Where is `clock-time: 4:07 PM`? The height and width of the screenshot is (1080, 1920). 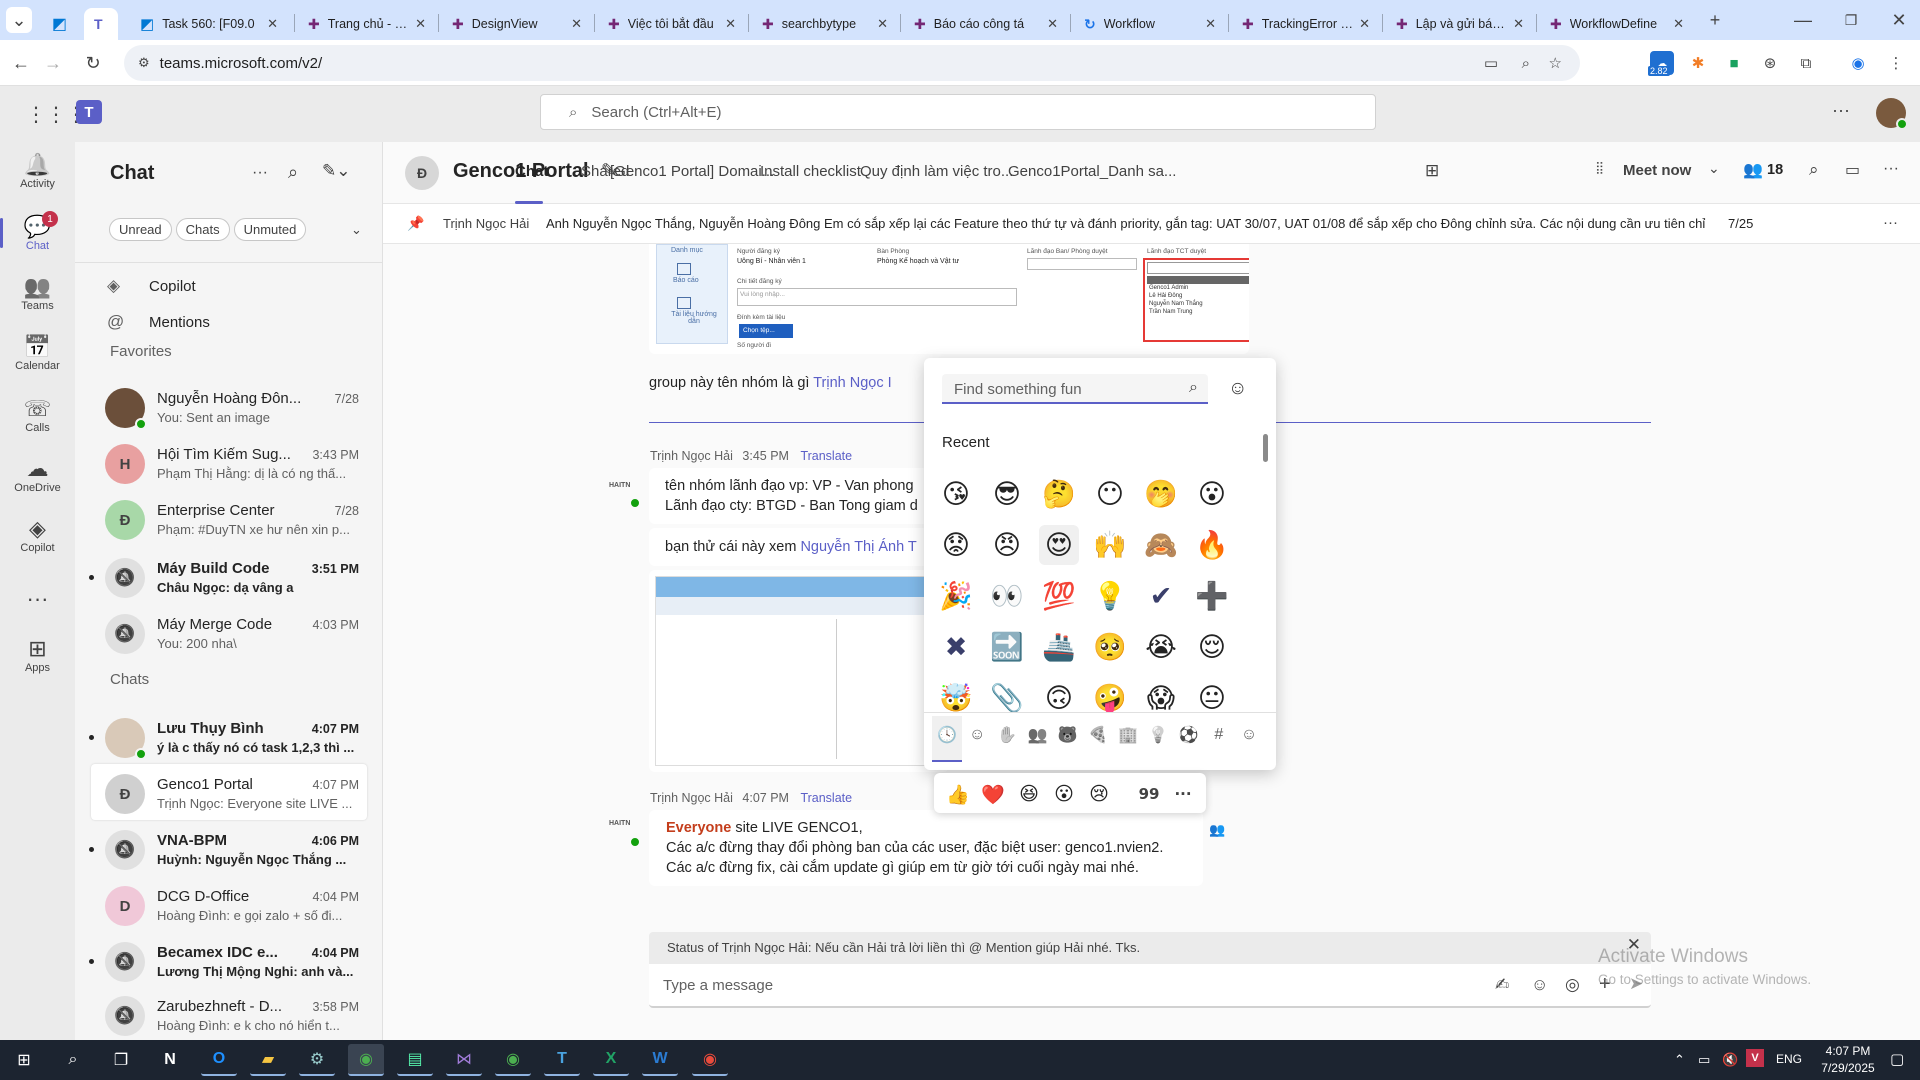 clock-time: 4:07 PM is located at coordinates (1848, 1051).